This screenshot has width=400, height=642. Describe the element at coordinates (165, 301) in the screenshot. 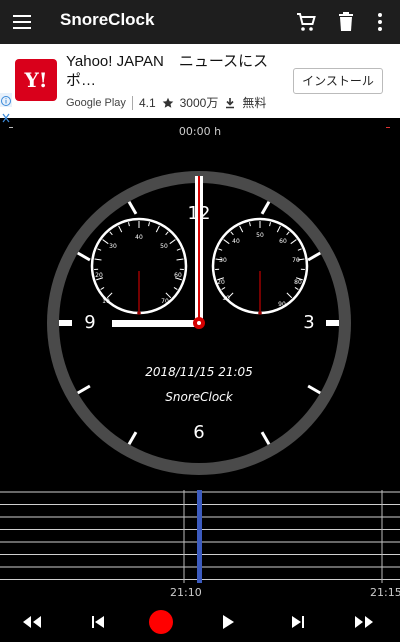

I see `left-dial-label-70: 70` at that location.